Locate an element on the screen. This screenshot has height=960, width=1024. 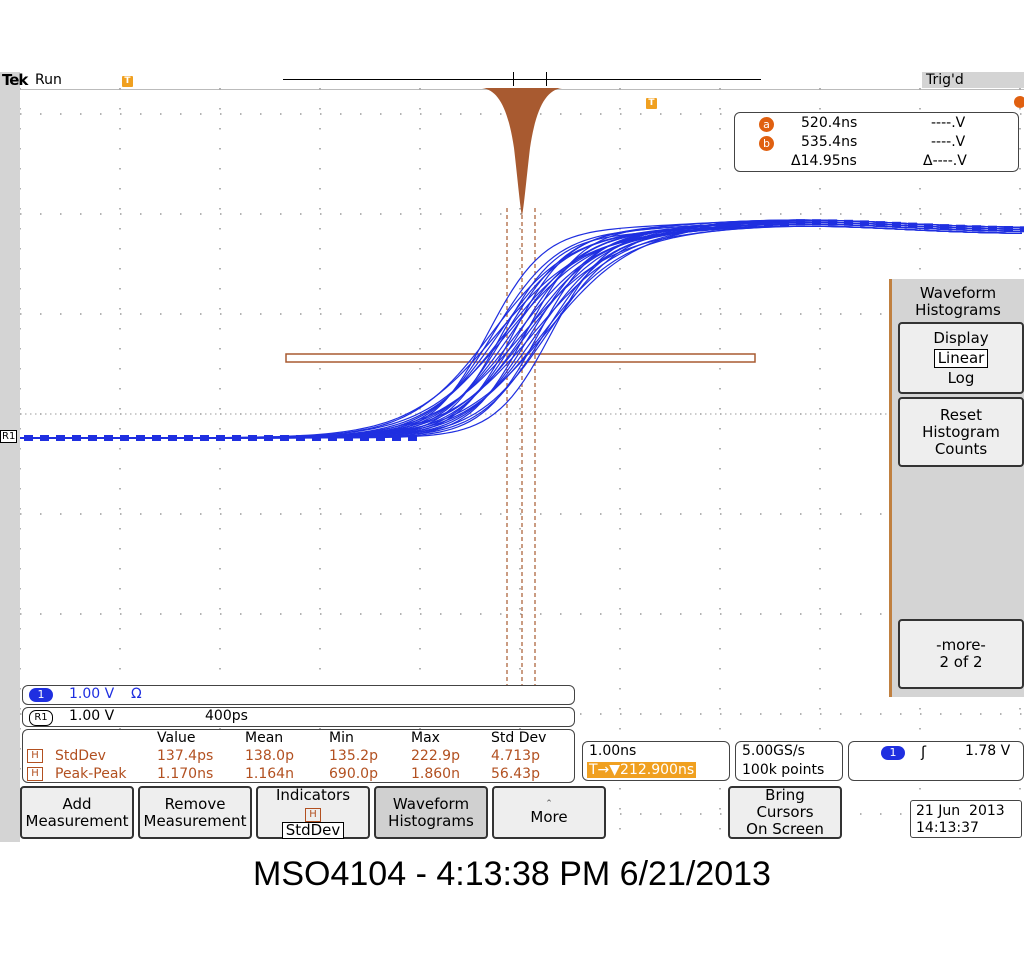
measurement-max: 222.9p is located at coordinates (435, 756).